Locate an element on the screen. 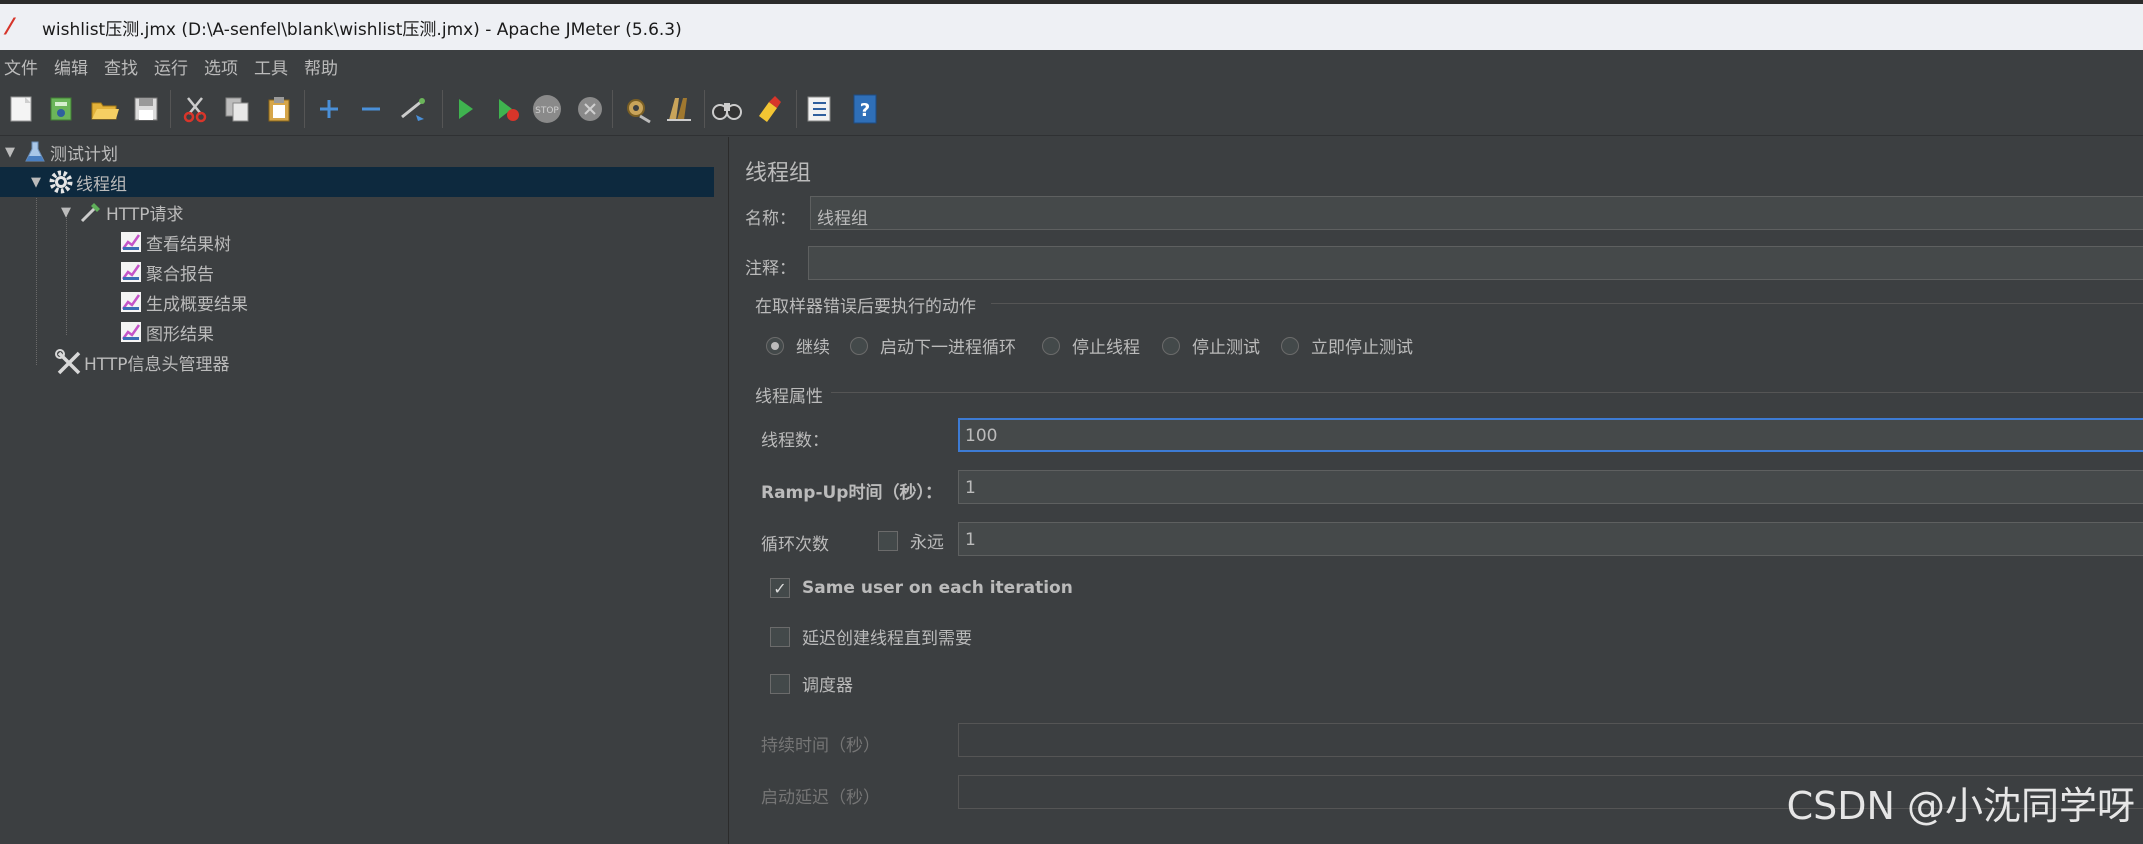 The height and width of the screenshot is (844, 2143). error-action-group-title: 在取样器错误后要执行的动作 is located at coordinates (865, 307).